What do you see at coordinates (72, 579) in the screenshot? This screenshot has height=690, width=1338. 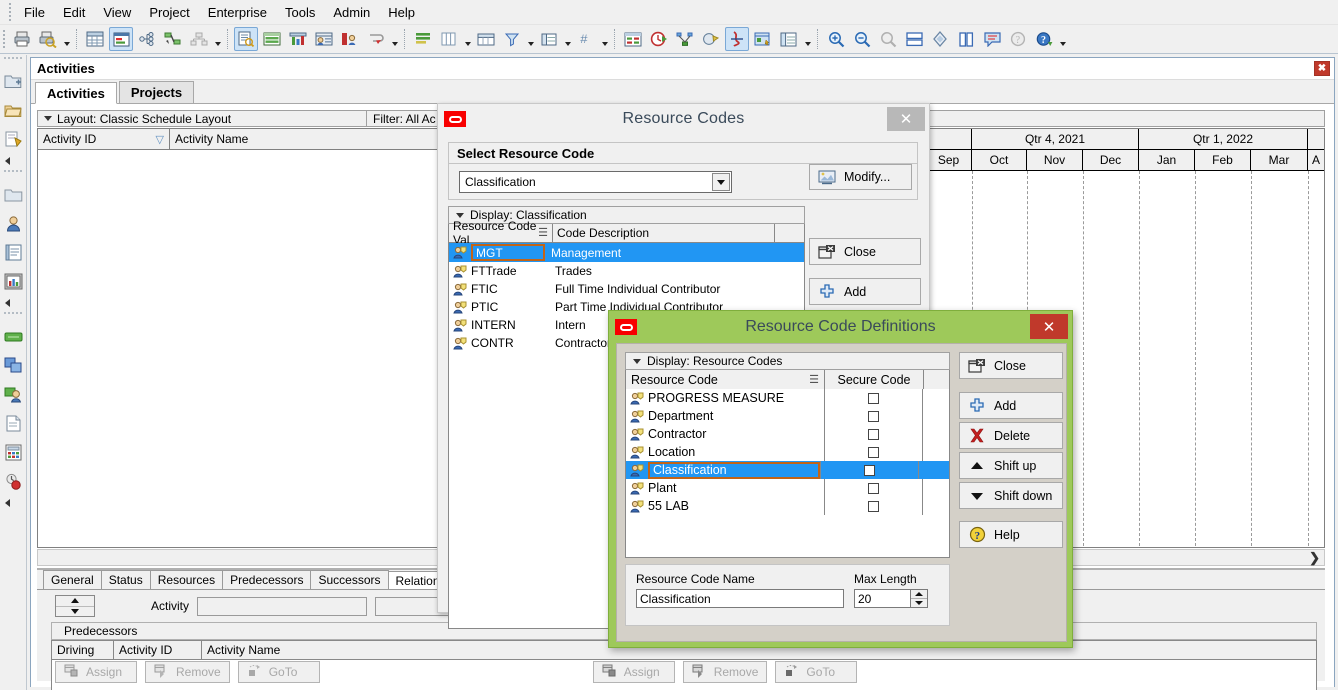 I see `tab-general: General` at bounding box center [72, 579].